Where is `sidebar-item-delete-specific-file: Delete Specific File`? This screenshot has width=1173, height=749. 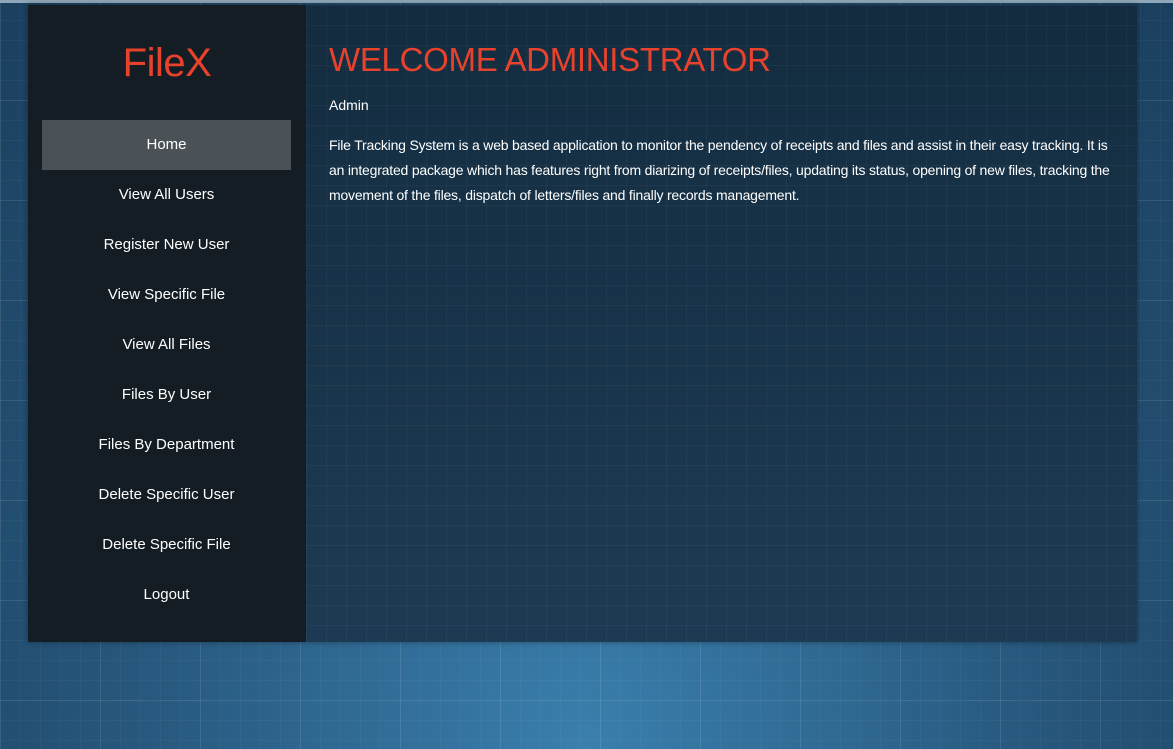
sidebar-item-delete-specific-file: Delete Specific File is located at coordinates (166, 545).